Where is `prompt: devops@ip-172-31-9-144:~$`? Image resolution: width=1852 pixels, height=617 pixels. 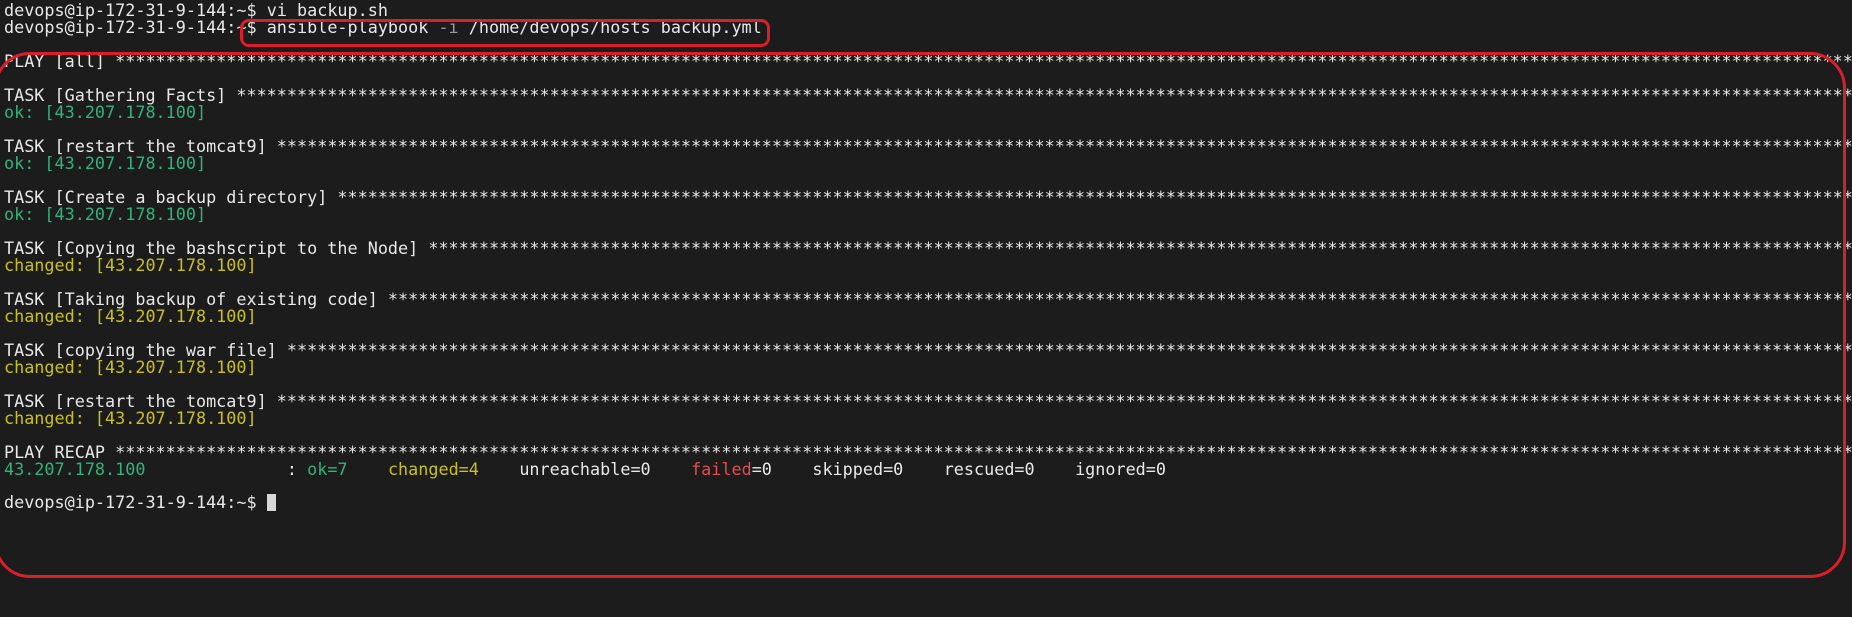 prompt: devops@ip-172-31-9-144:~$ is located at coordinates (130, 27).